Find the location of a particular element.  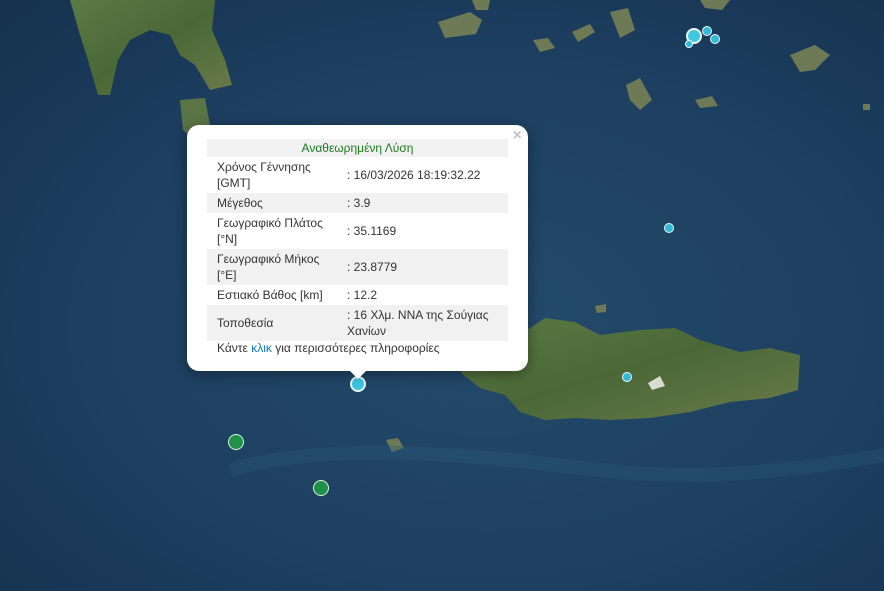

table-row: Γεωγραφικό Μήκος [°E] : 23.8779 is located at coordinates (357, 267).